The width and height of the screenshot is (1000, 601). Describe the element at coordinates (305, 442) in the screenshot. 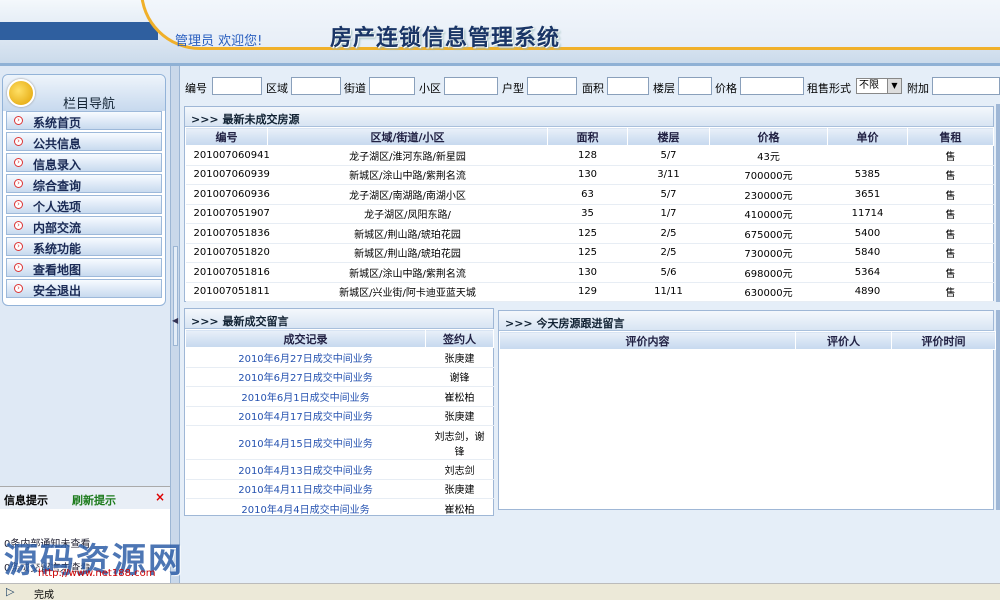

I see `deal-record-link: 2010年4月15日成交中间业务` at that location.